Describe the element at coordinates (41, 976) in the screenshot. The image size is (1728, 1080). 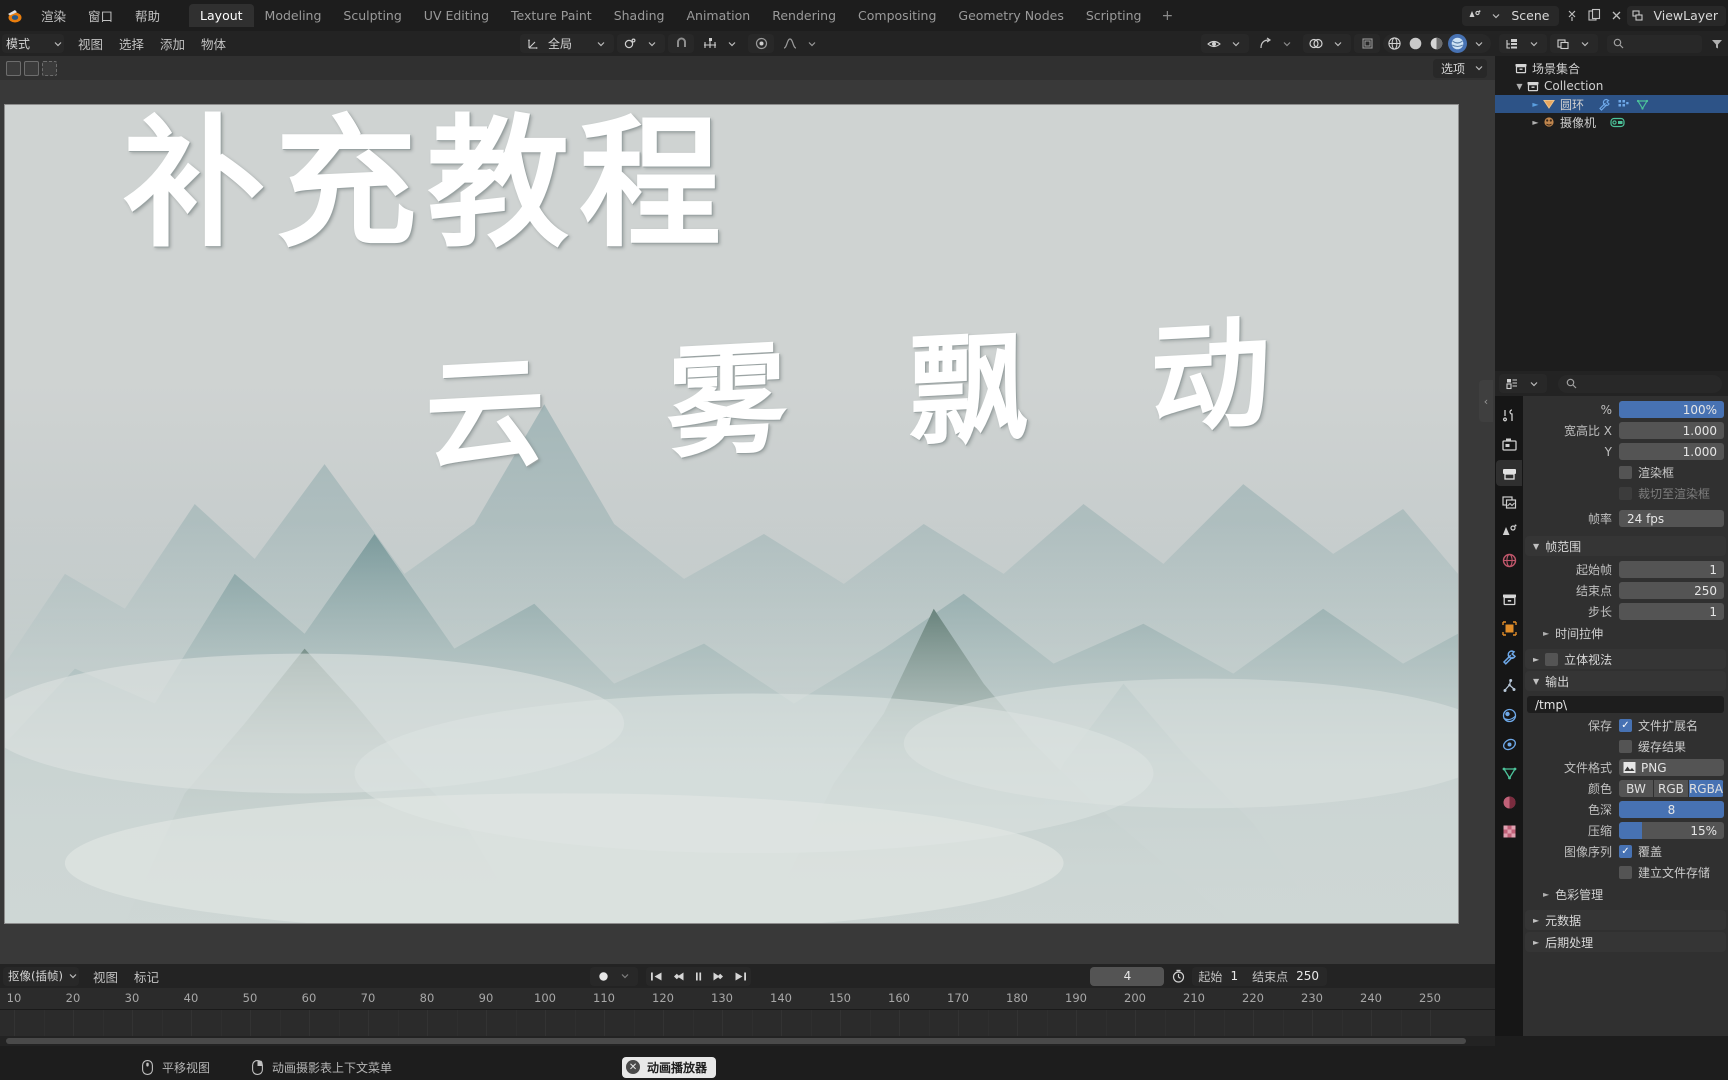
I see `timeline-editor-type-selector: 抠像(插帧)` at that location.